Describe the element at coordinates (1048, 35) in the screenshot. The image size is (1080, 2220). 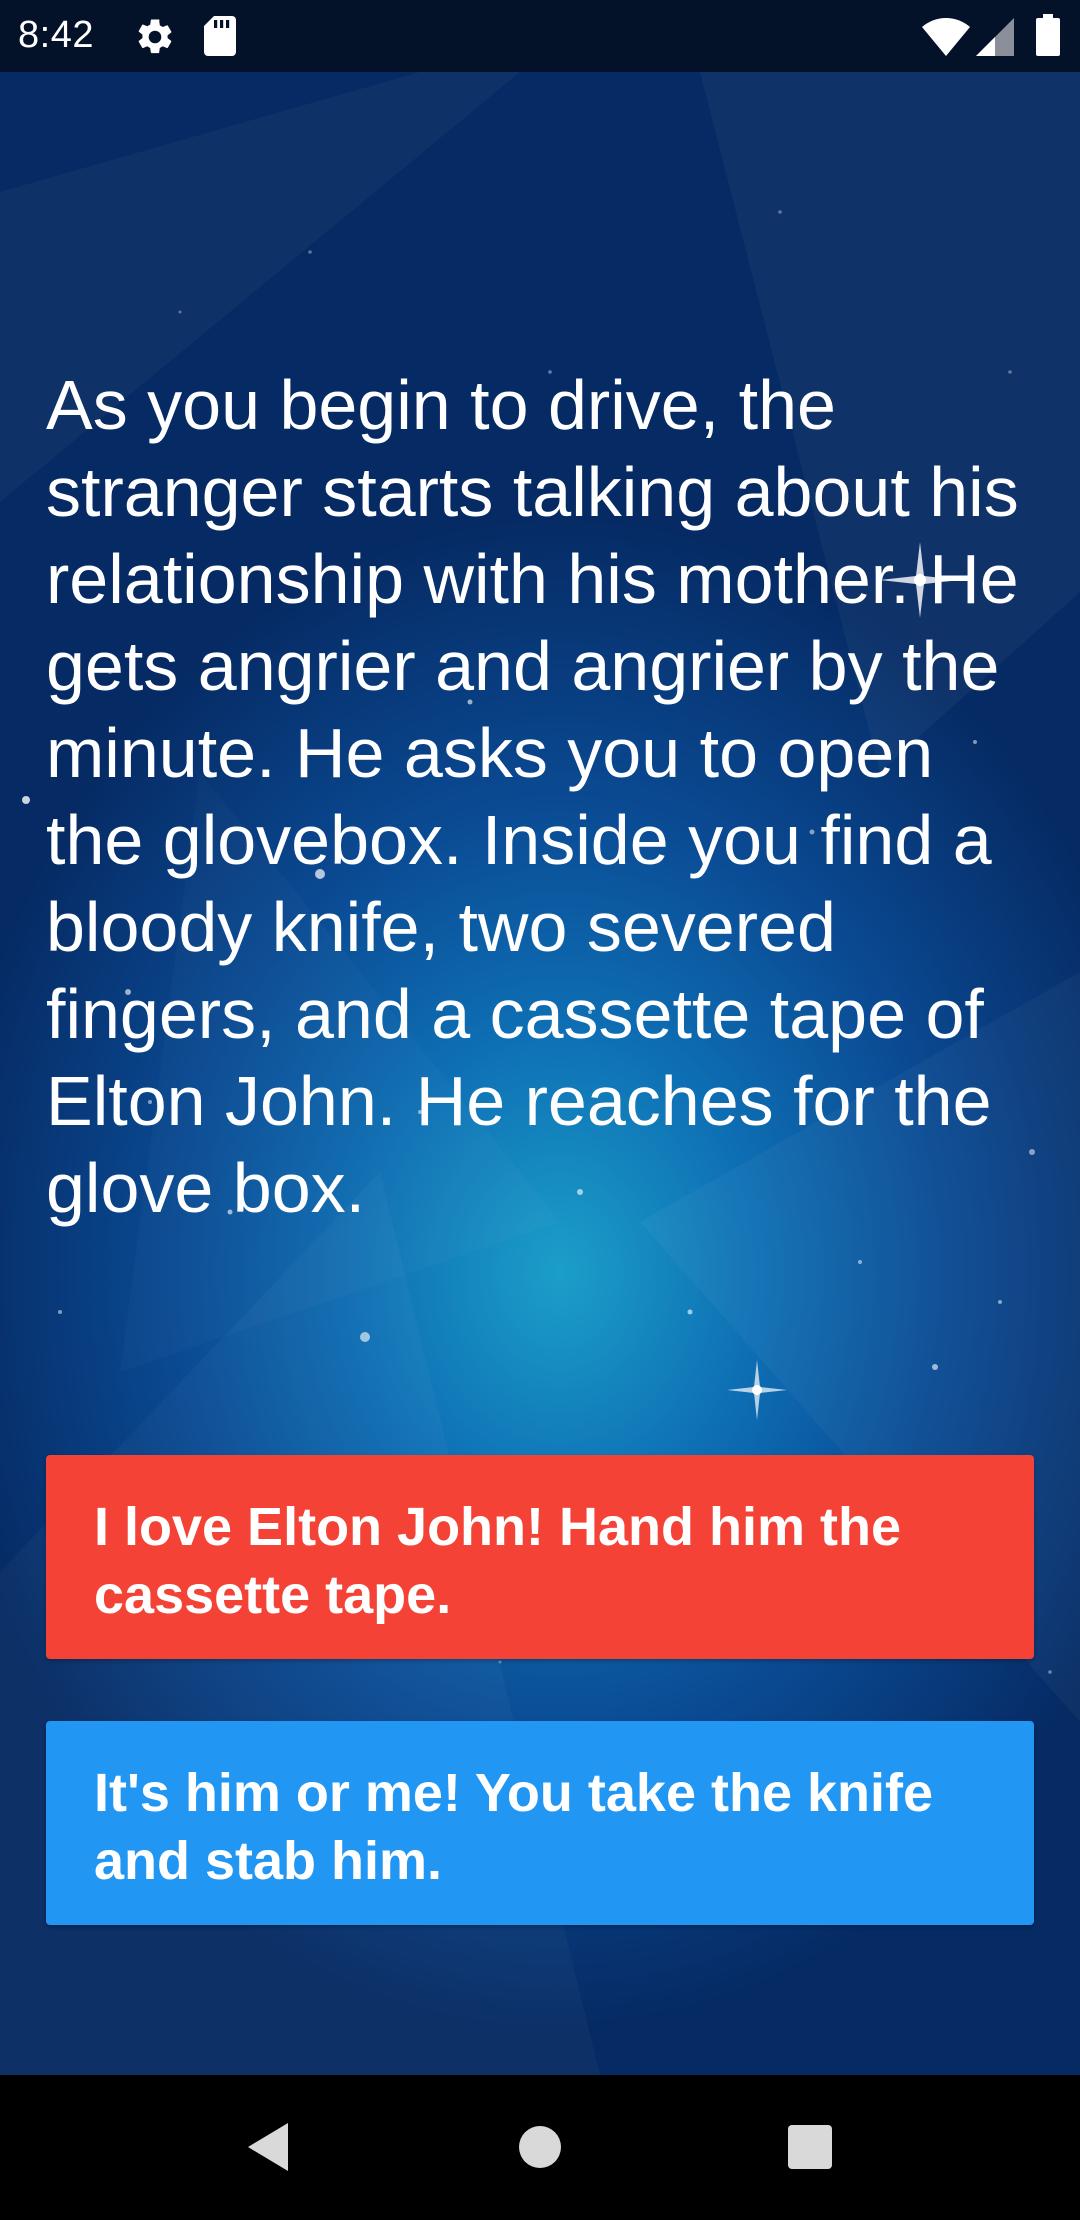
I see `battery-icon` at that location.